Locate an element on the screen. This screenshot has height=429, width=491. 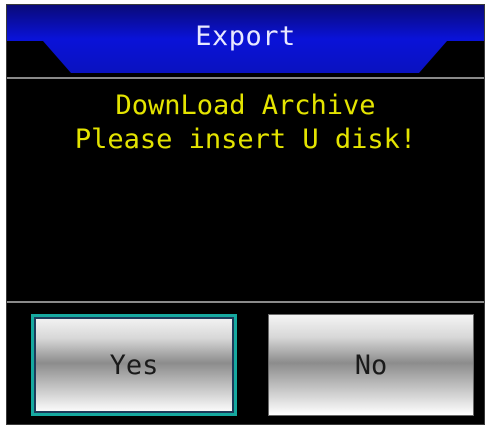
message-line-1: DownLoad Archive is located at coordinates (245, 105).